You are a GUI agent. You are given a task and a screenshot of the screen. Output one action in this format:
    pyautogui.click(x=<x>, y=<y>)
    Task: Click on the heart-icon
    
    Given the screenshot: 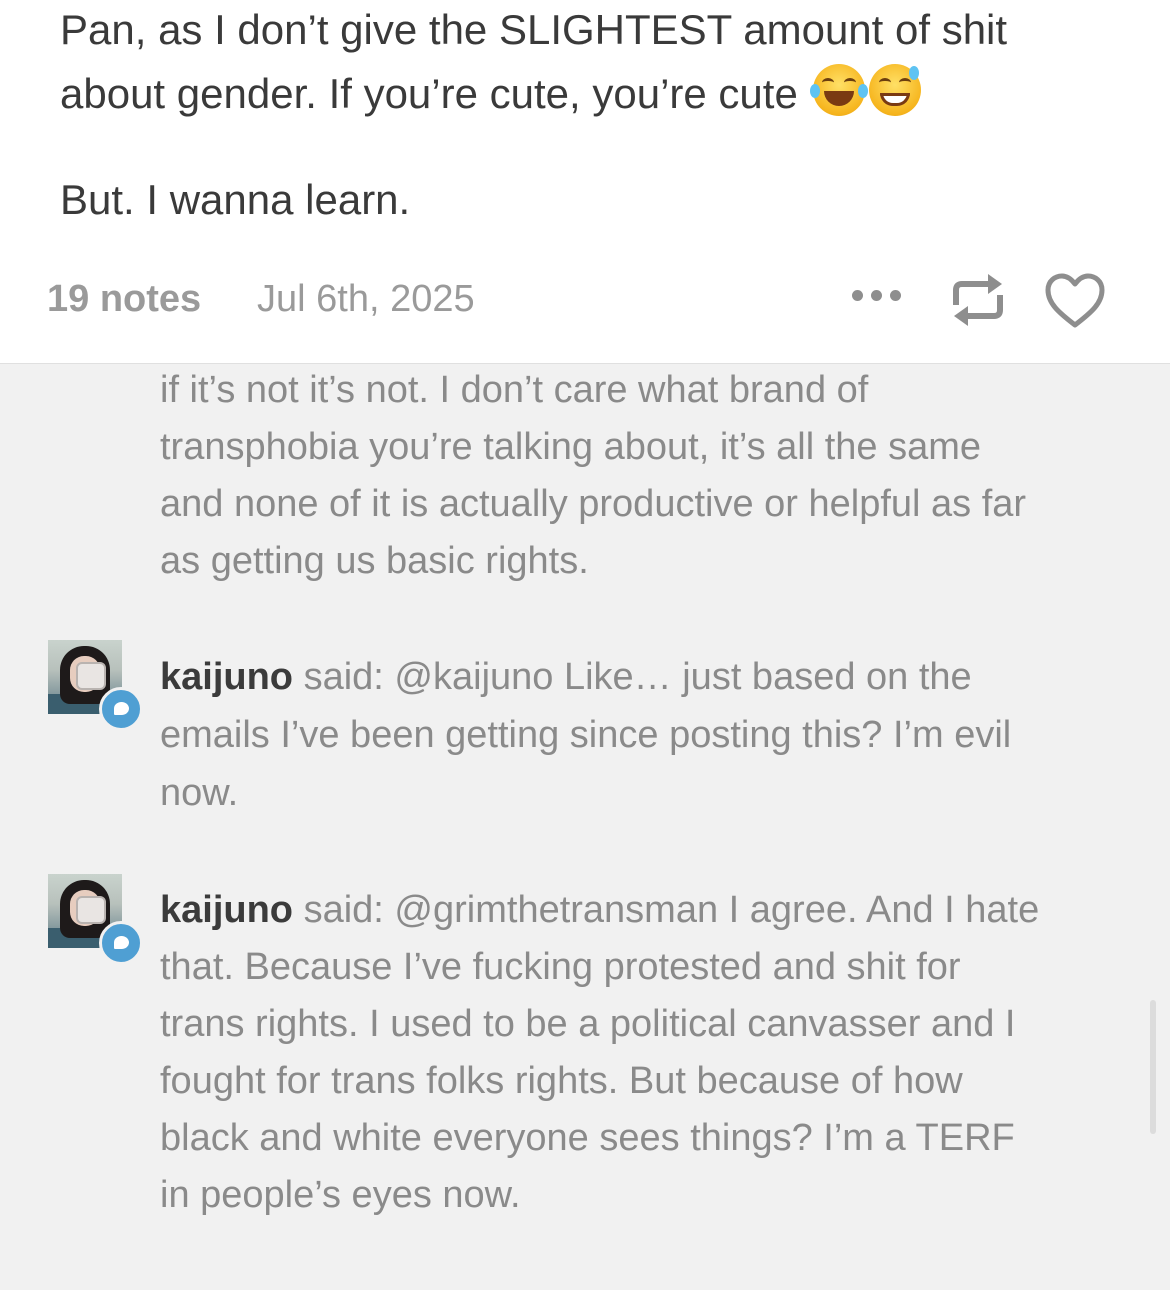 What is the action you would take?
    pyautogui.click(x=1075, y=303)
    